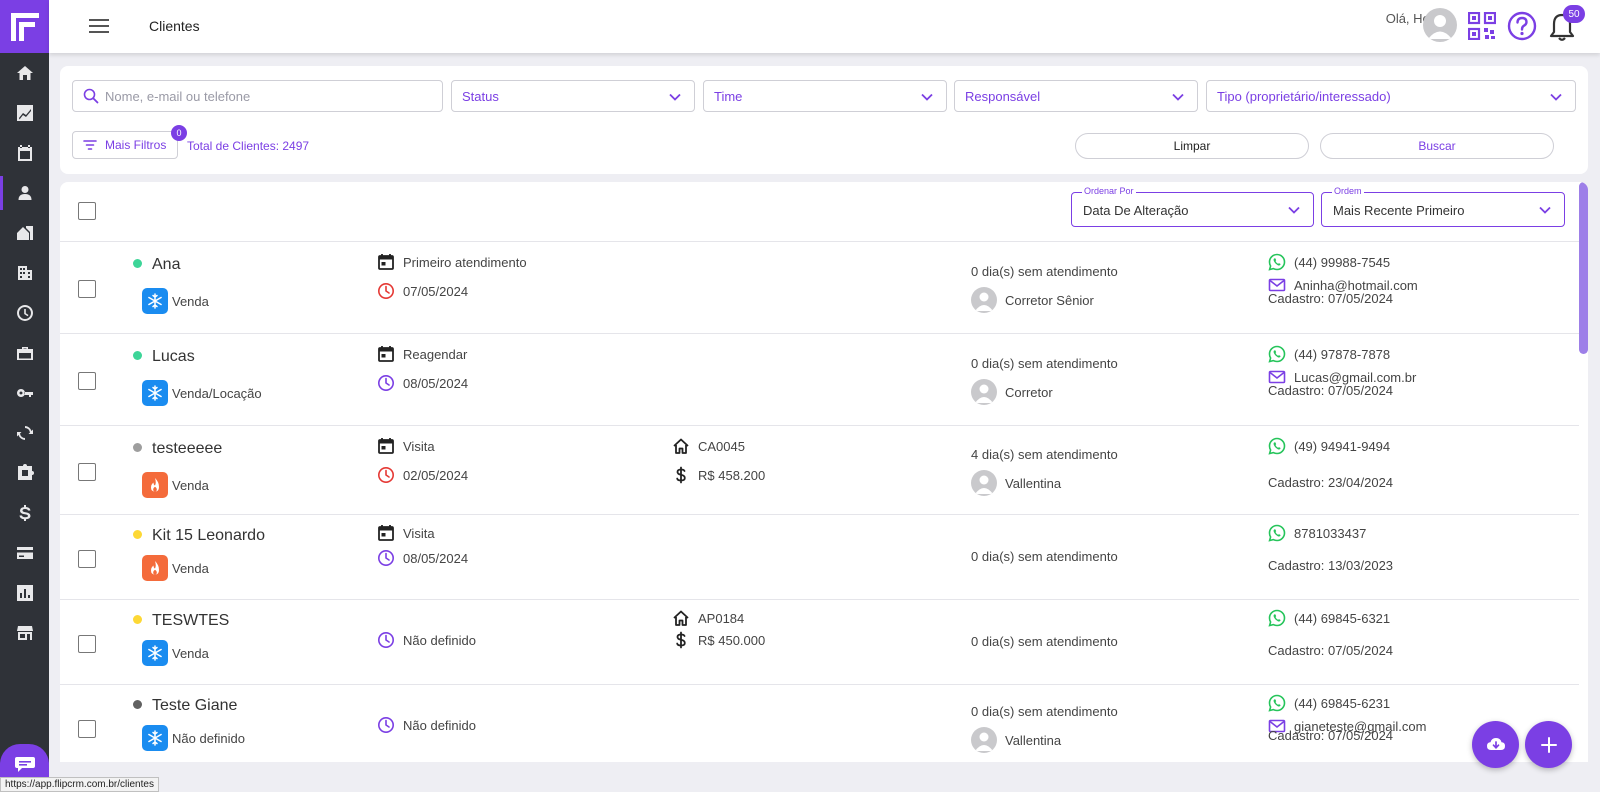 This screenshot has height=792, width=1600. What do you see at coordinates (1136, 210) in the screenshot?
I see `order-by-value: Data De Alteração` at bounding box center [1136, 210].